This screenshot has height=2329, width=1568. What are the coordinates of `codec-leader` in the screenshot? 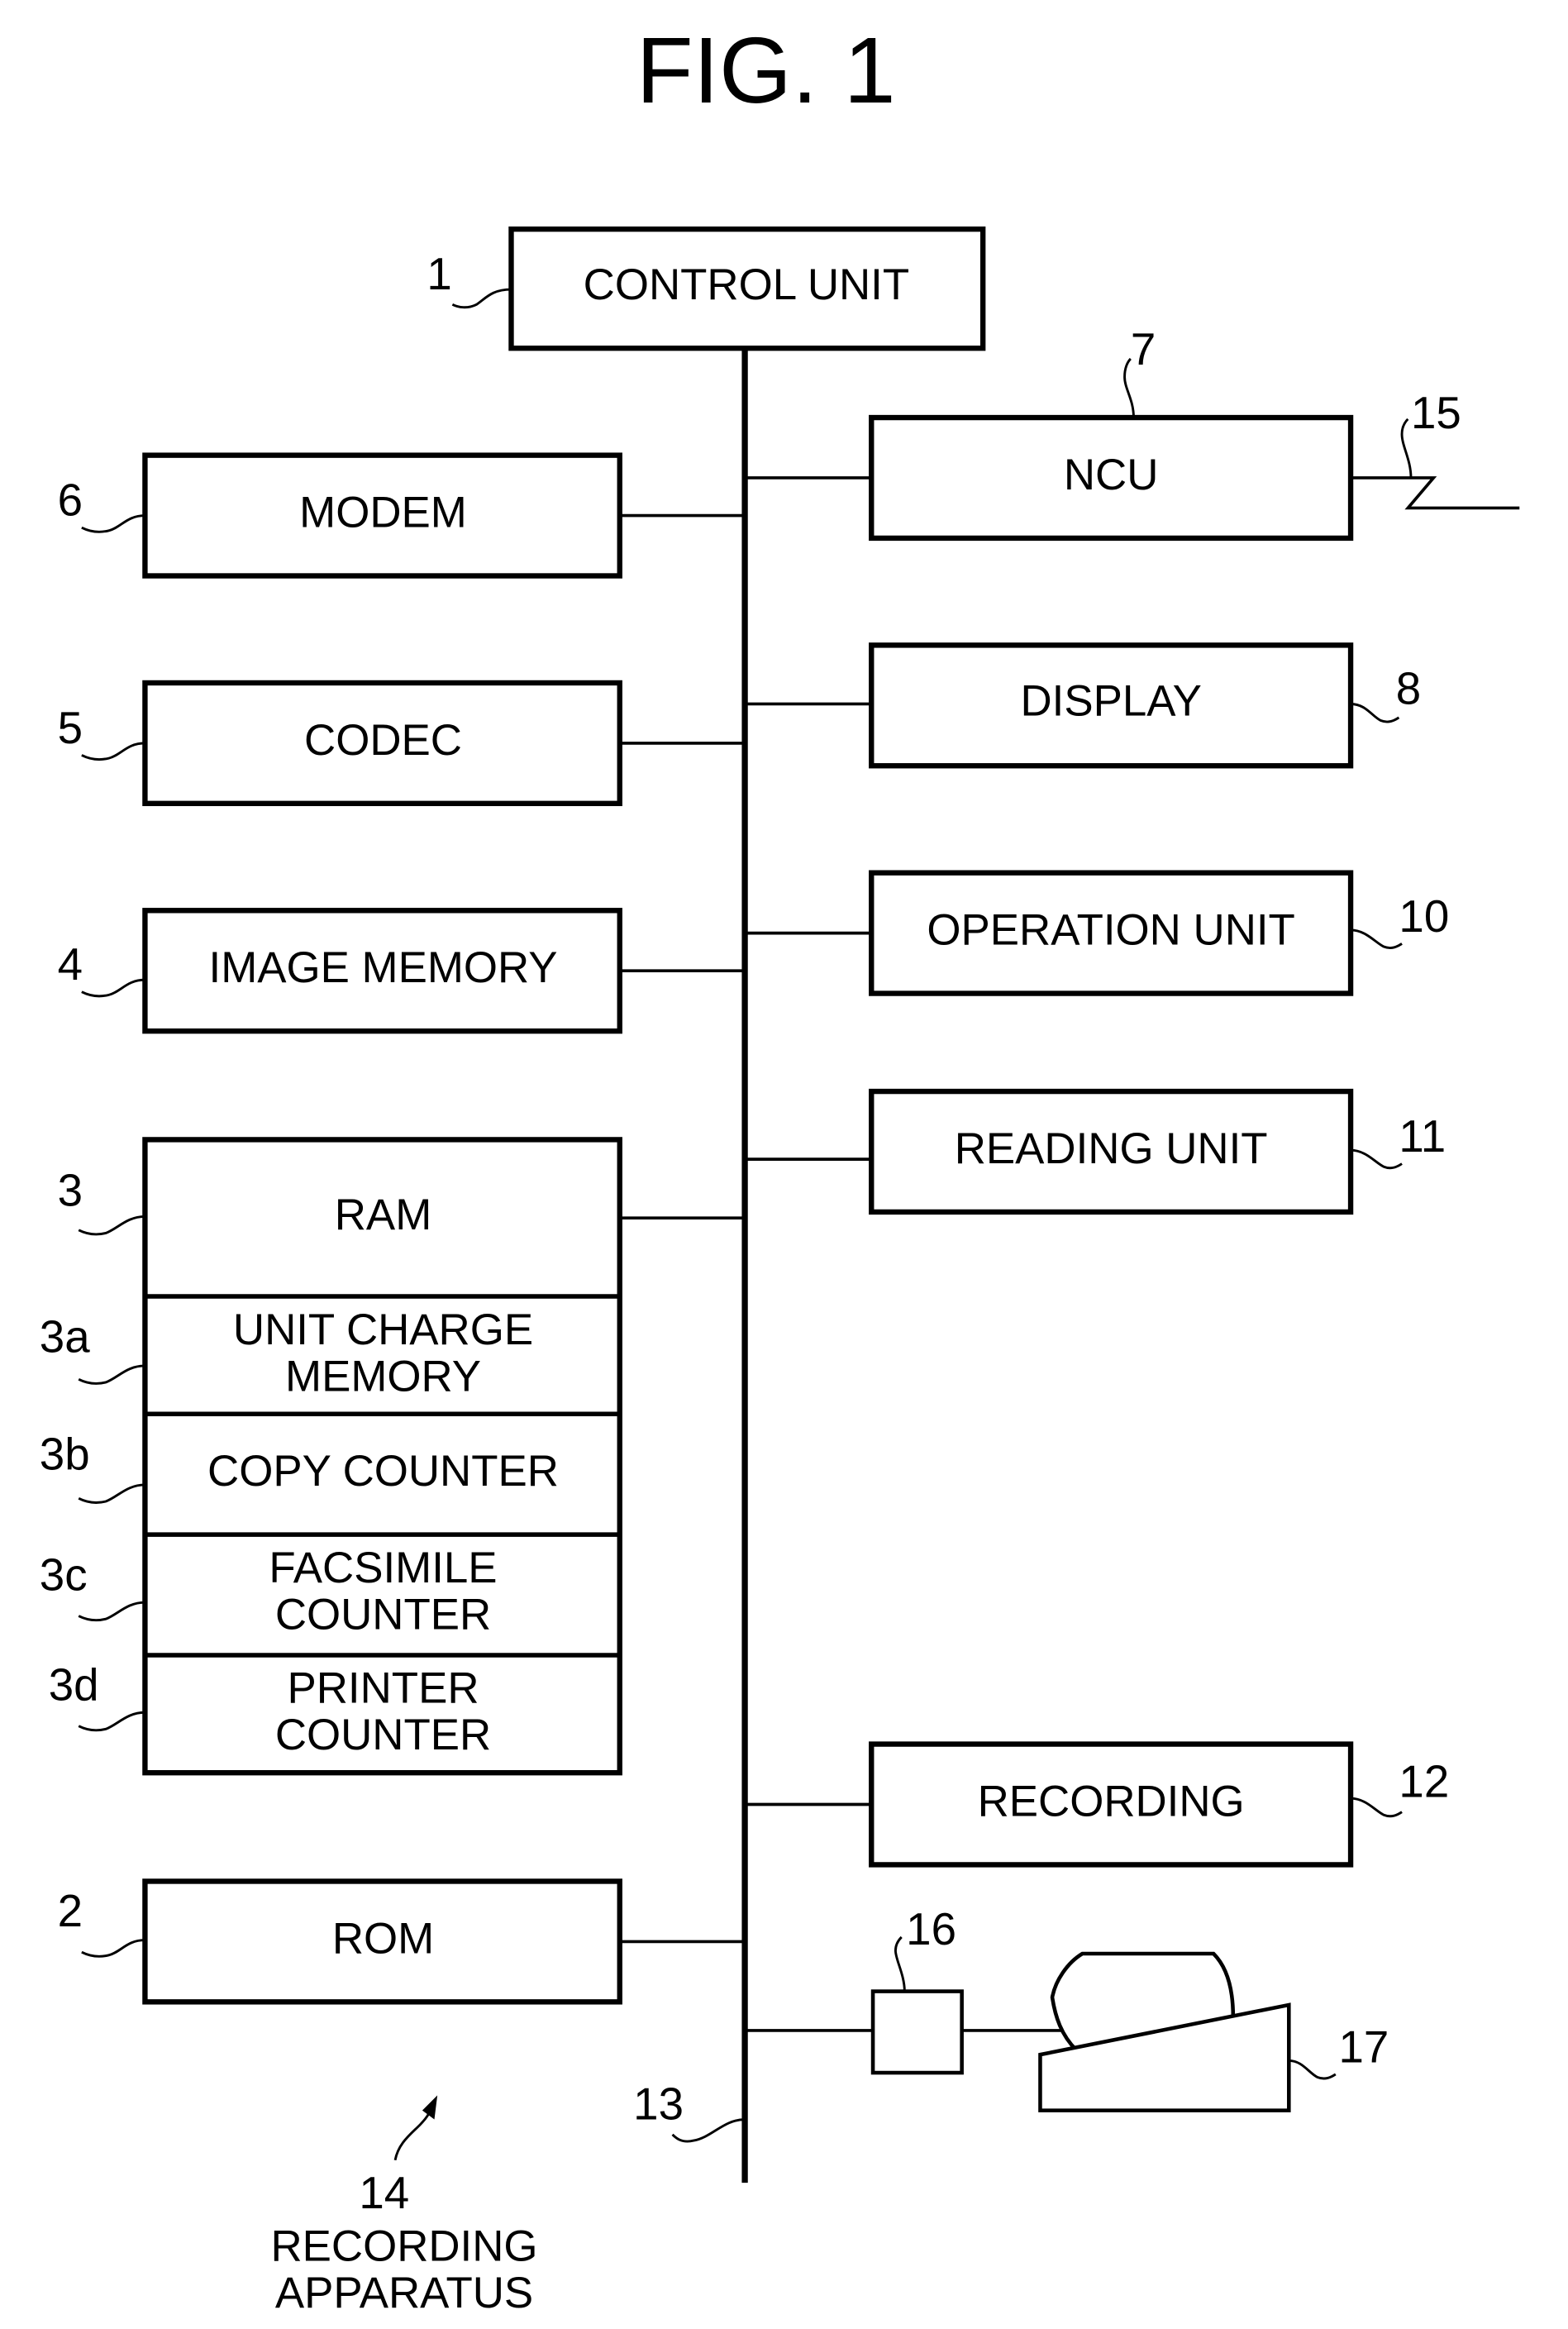 It's located at (113, 752).